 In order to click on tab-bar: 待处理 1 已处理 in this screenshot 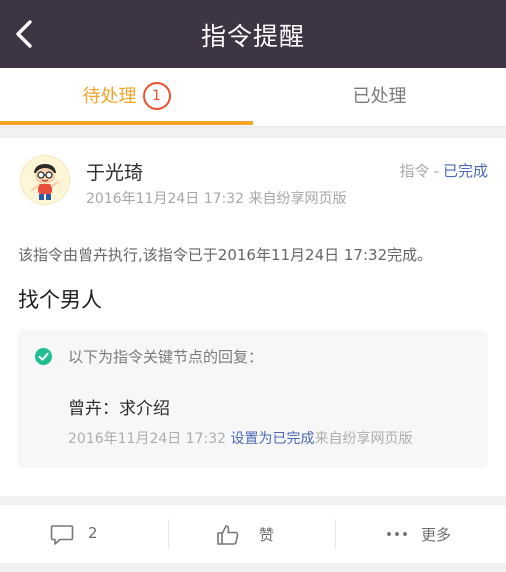, I will do `click(253, 97)`.